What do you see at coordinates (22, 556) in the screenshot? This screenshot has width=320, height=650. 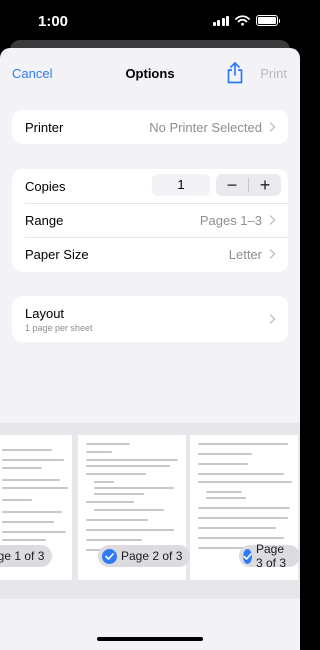 I see `page-badge-label: Page 1 of 3` at bounding box center [22, 556].